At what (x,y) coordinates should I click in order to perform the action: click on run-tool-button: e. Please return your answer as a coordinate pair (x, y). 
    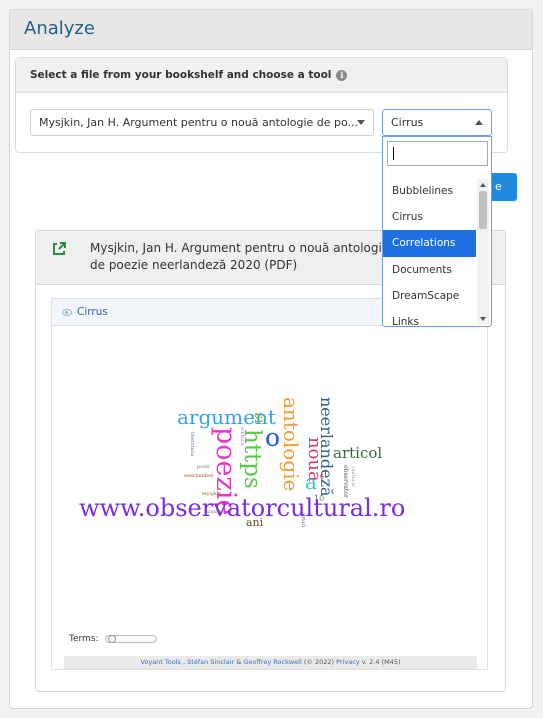
    Looking at the image, I should click on (504, 187).